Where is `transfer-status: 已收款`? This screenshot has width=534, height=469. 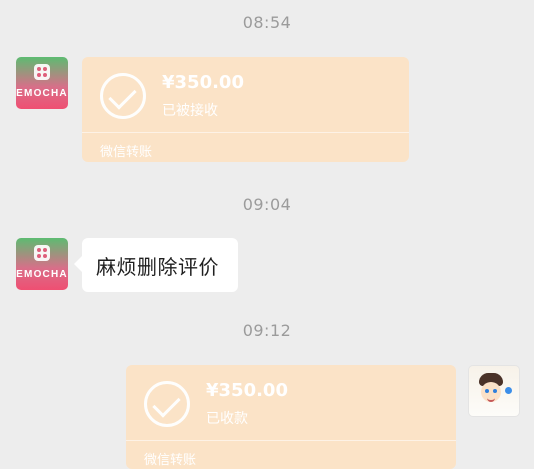
transfer-status: 已收款 is located at coordinates (227, 419).